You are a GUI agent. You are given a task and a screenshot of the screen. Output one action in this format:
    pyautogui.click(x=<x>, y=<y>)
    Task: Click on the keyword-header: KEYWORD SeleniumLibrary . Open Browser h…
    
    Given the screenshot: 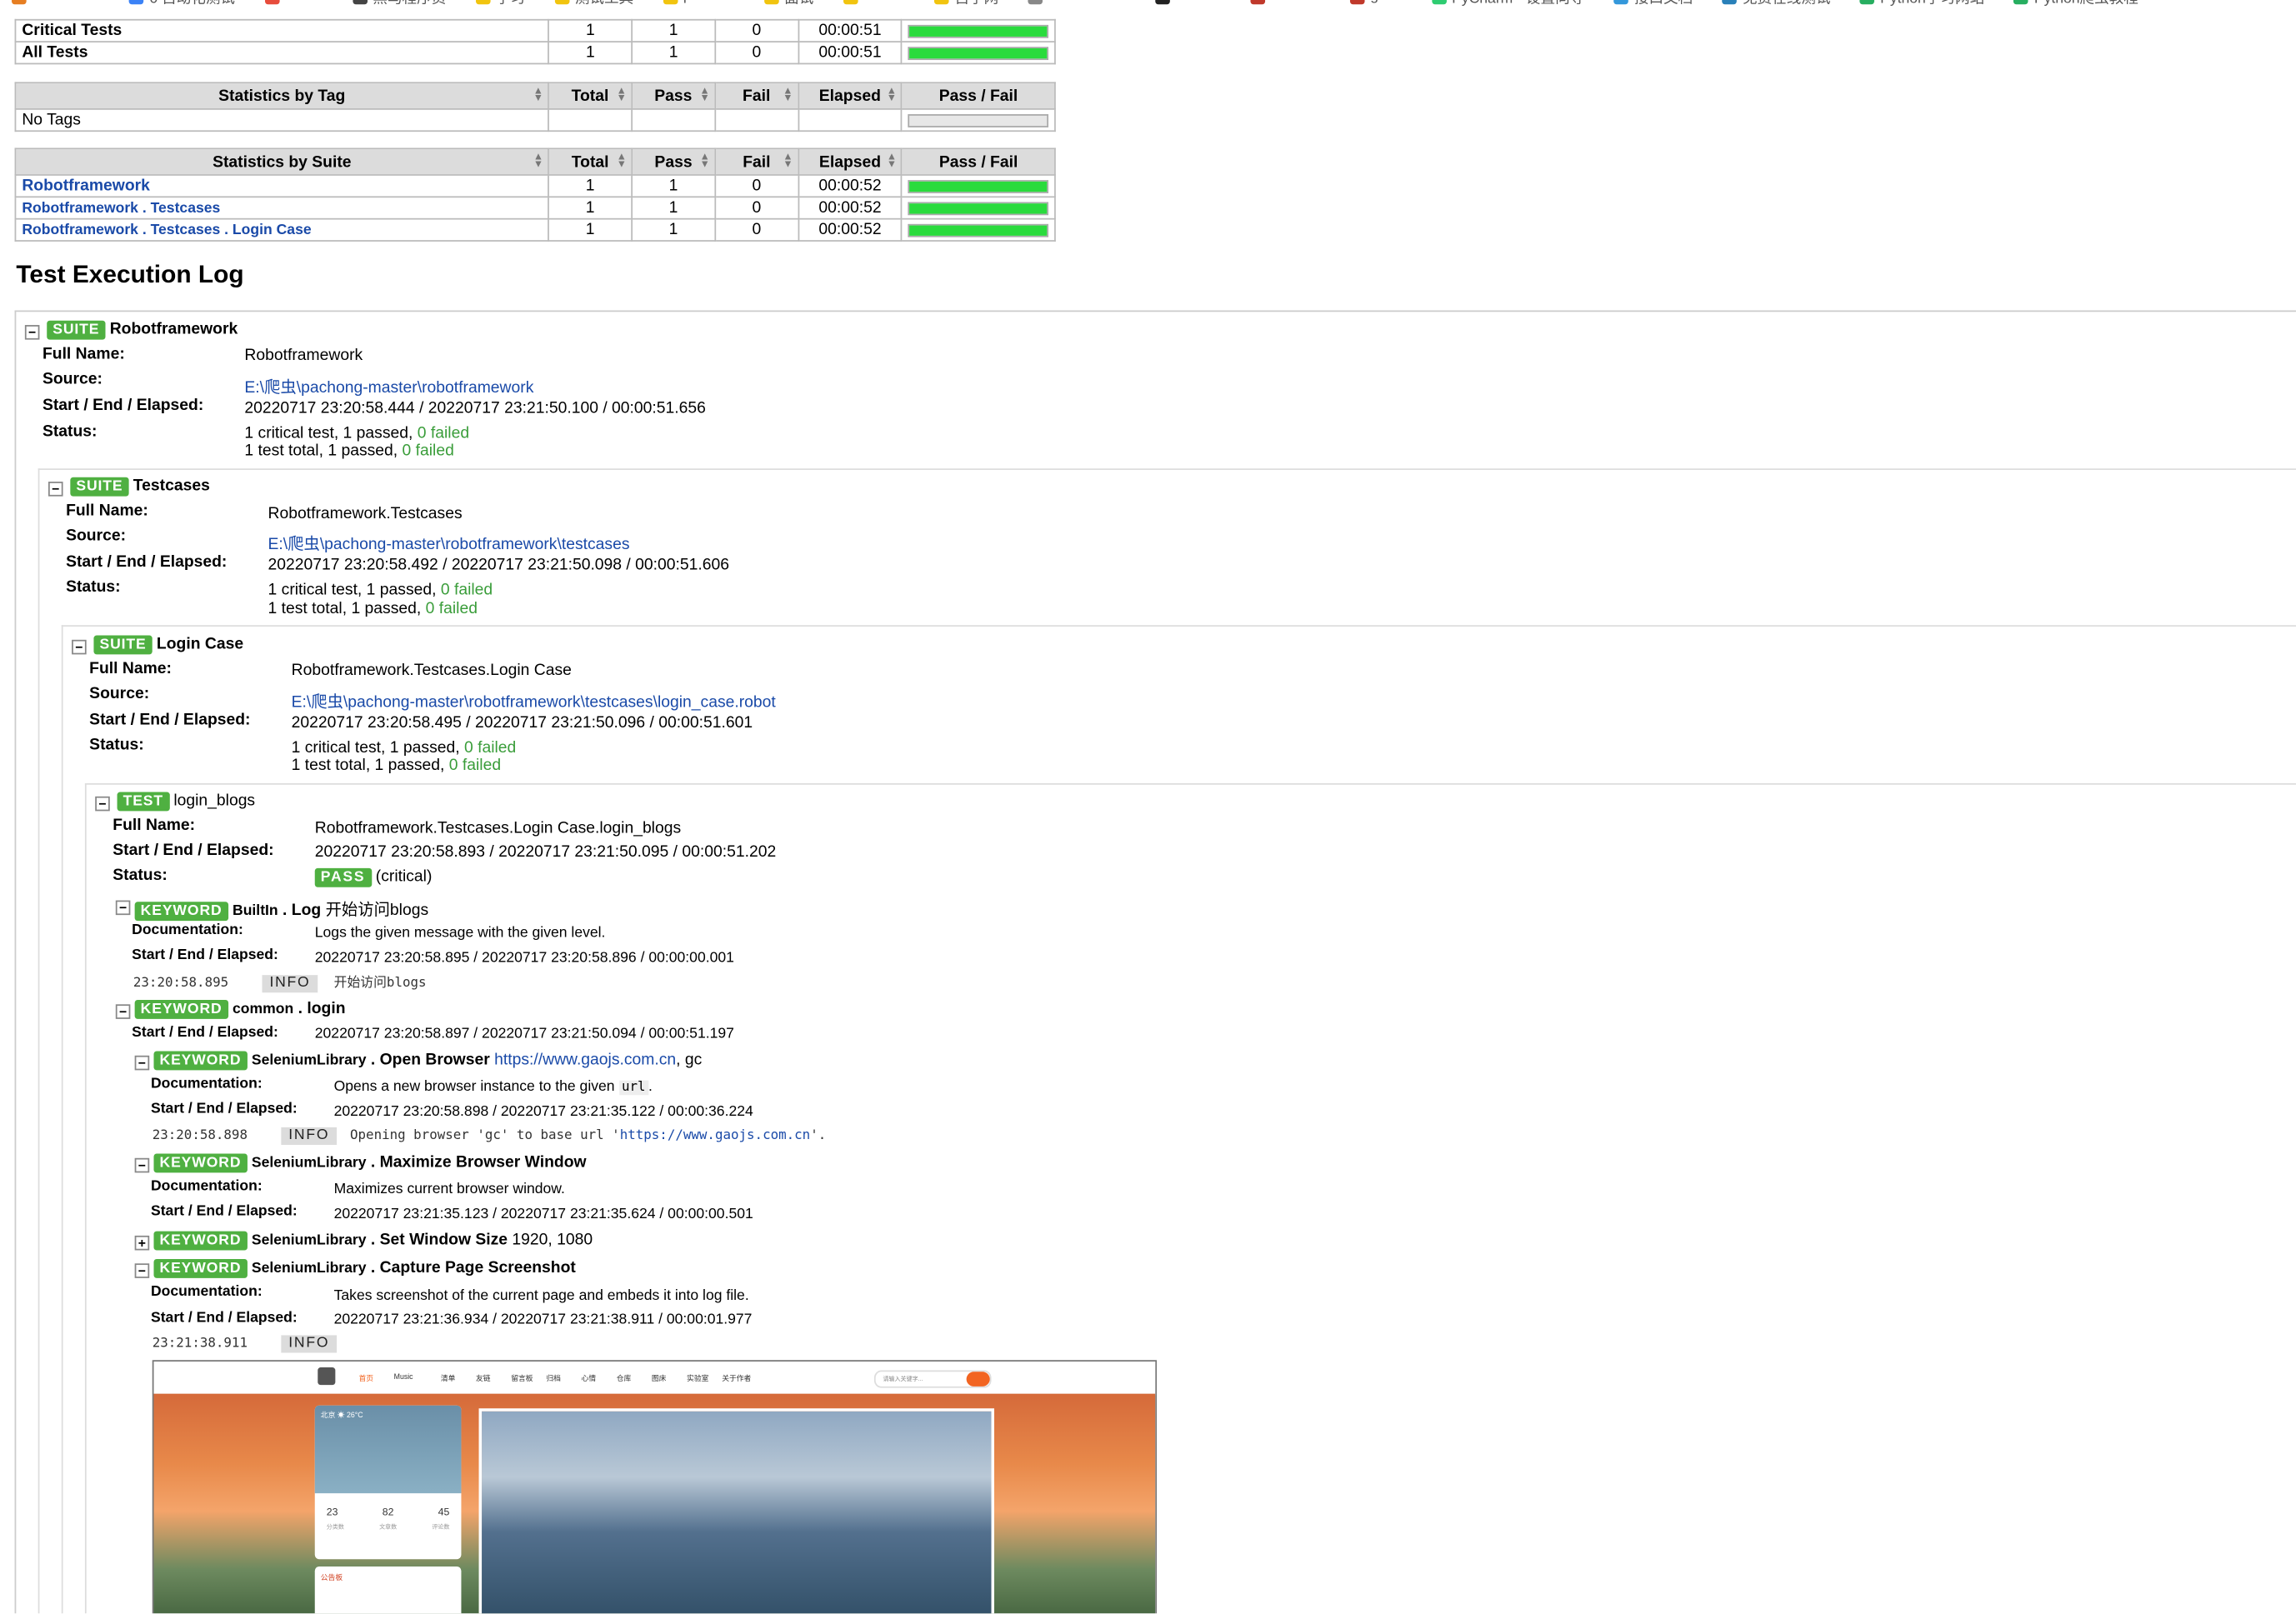 What is the action you would take?
    pyautogui.click(x=428, y=1061)
    